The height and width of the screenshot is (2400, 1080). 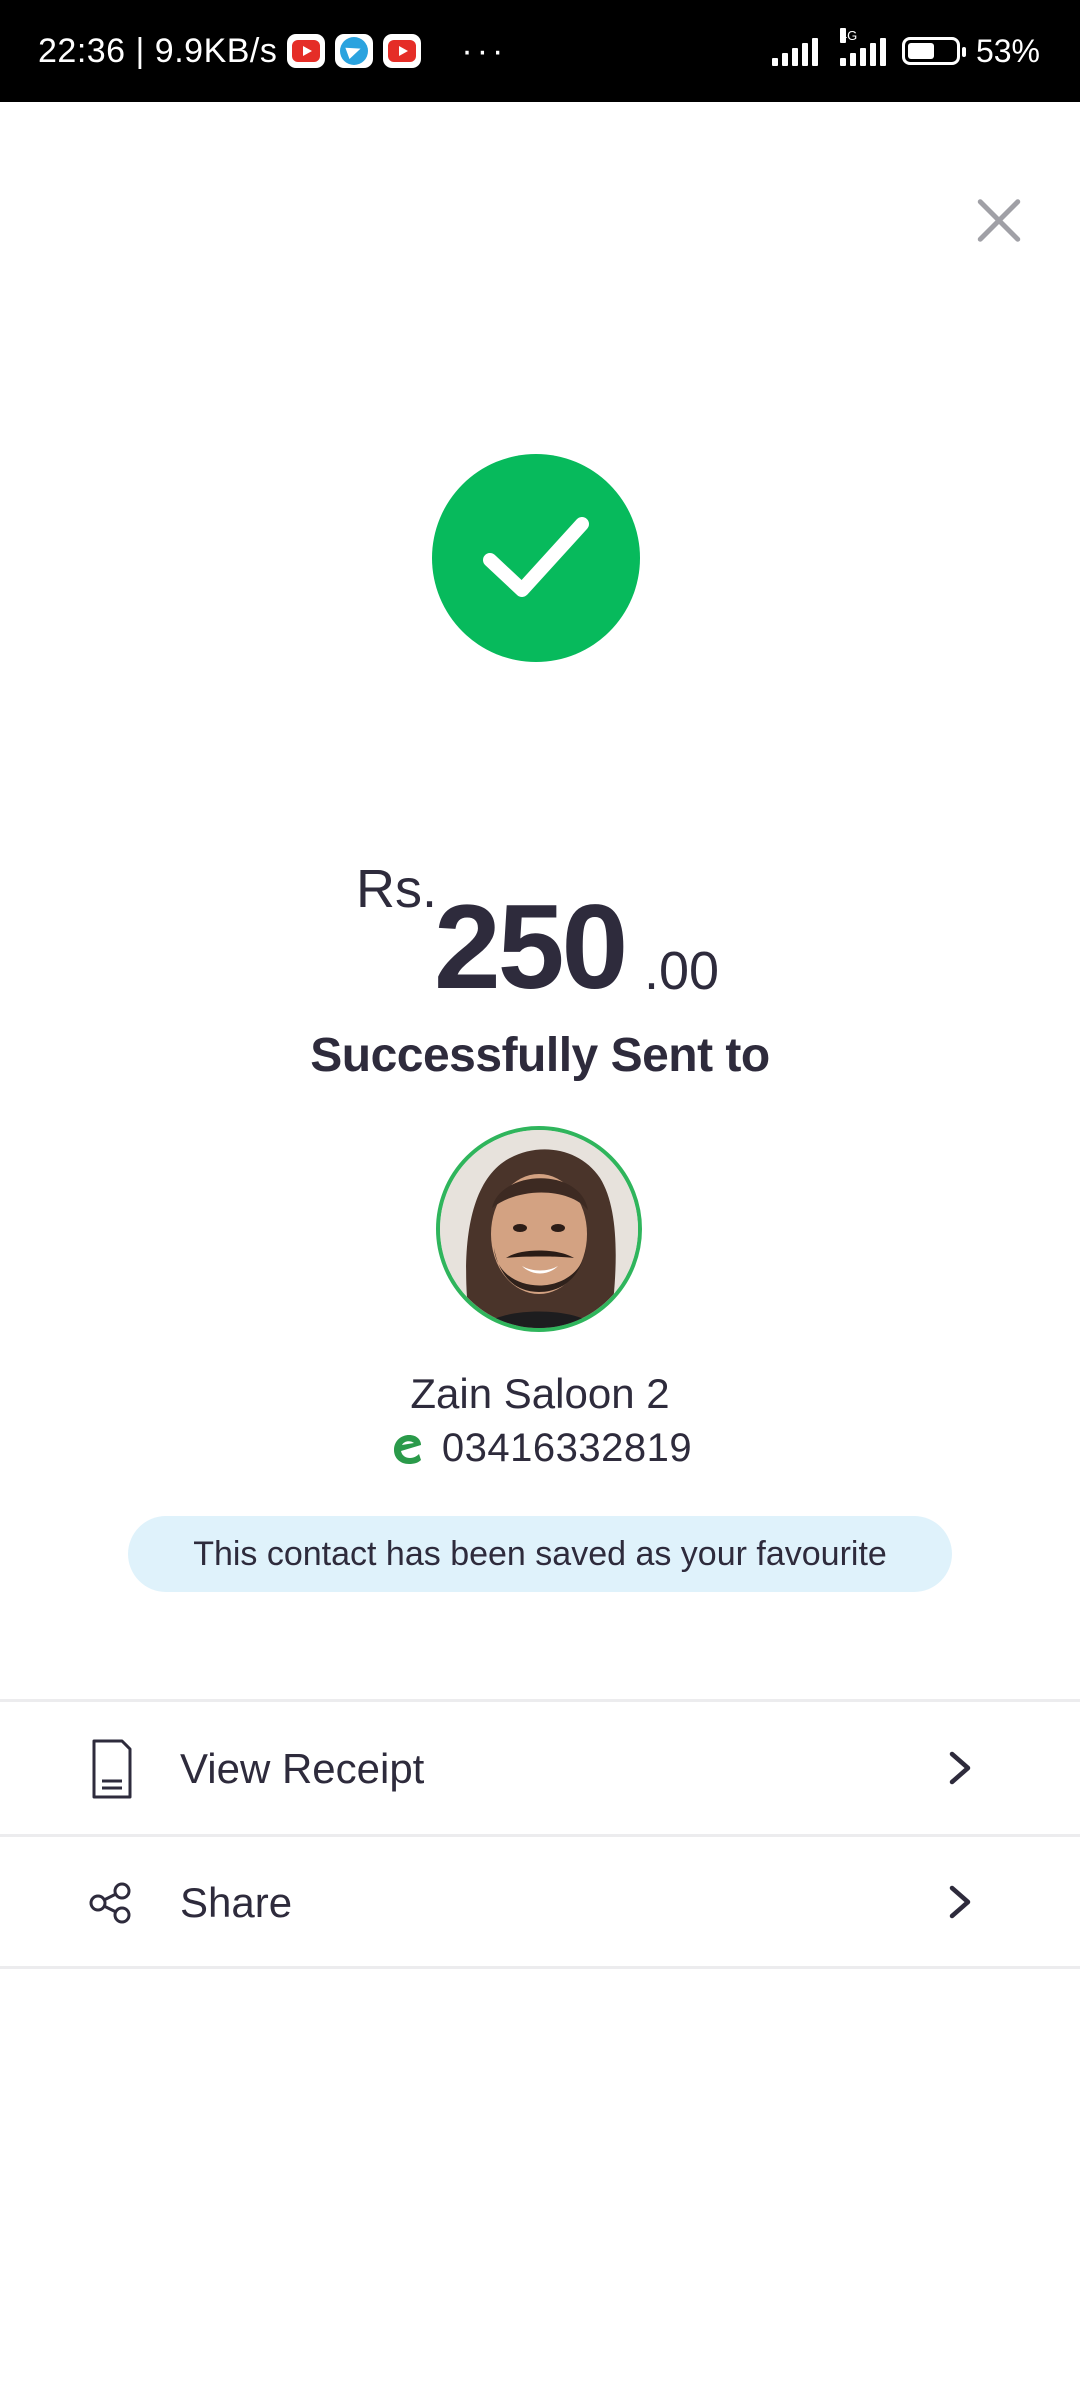 What do you see at coordinates (682, 971) in the screenshot?
I see `amount-decimals: .00` at bounding box center [682, 971].